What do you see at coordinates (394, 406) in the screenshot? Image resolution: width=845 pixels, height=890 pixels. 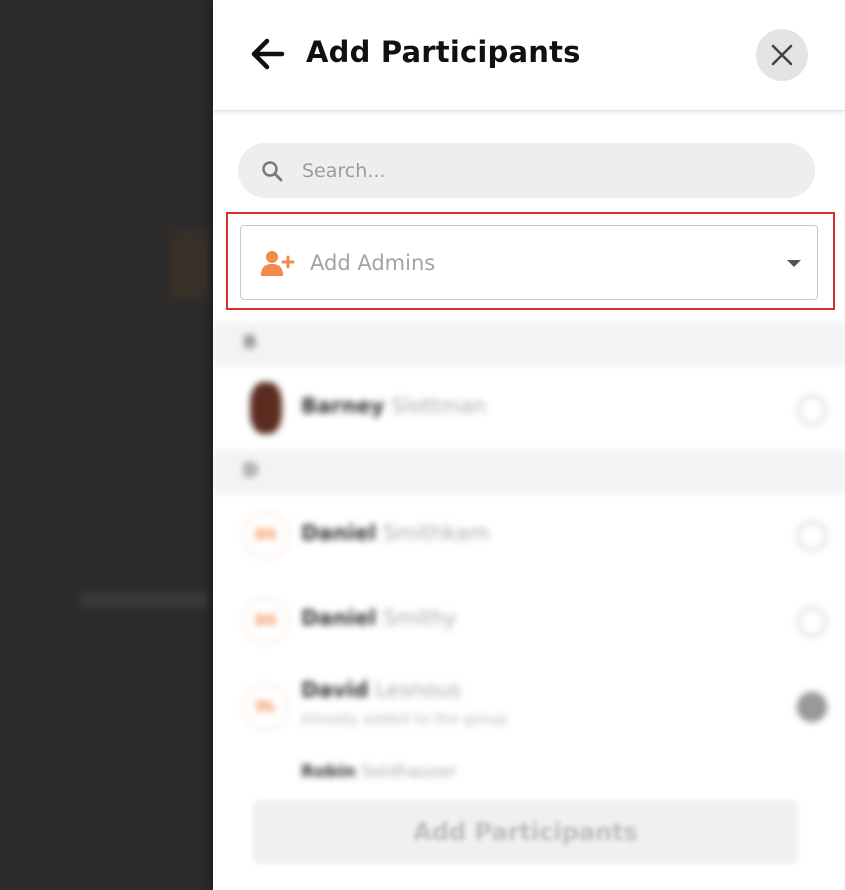 I see `contact-name: Barney Slottman` at bounding box center [394, 406].